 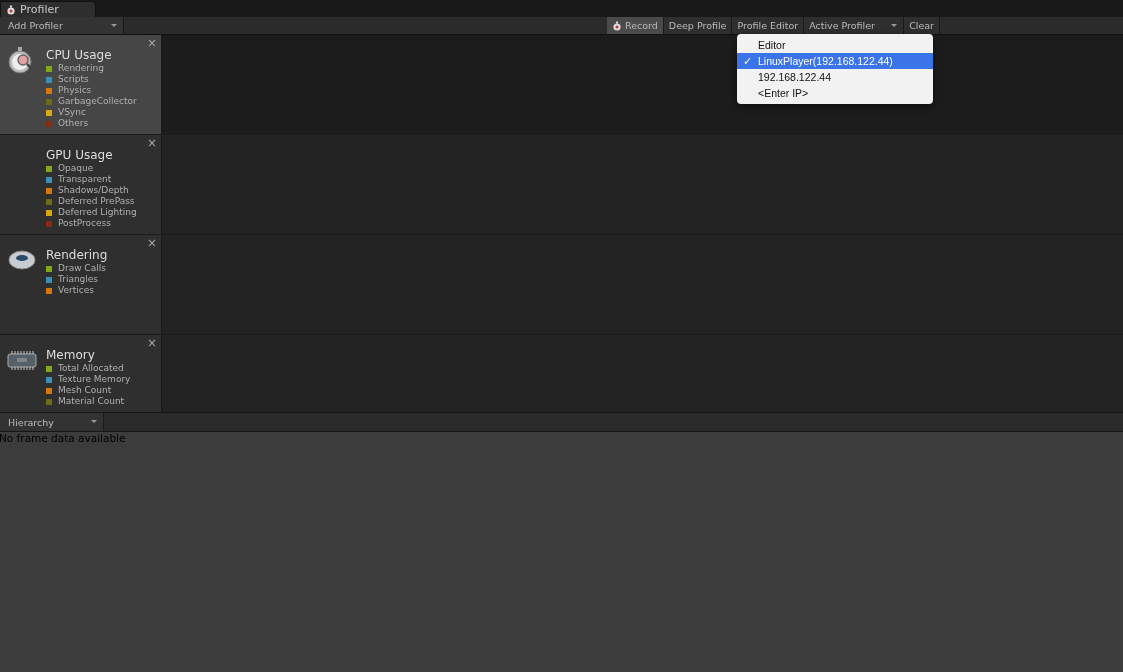 I want to click on profiler-title: Memory, so click(x=71, y=355).